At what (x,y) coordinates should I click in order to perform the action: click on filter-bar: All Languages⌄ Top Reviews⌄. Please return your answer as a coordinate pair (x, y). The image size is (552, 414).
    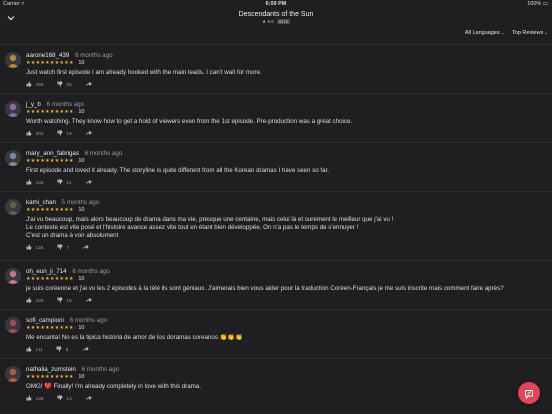
    Looking at the image, I should click on (503, 35).